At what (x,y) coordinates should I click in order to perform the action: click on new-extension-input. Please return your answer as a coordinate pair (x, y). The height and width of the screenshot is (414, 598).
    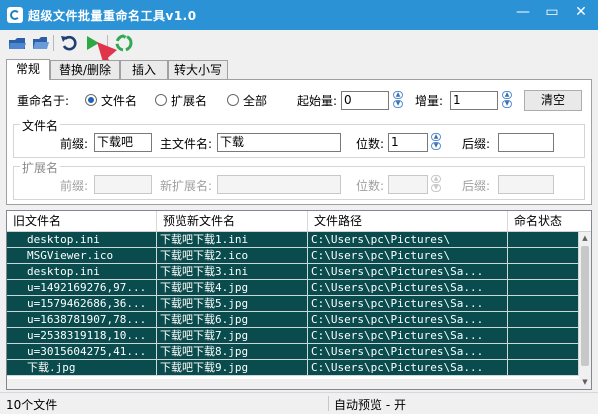
    Looking at the image, I should click on (279, 184).